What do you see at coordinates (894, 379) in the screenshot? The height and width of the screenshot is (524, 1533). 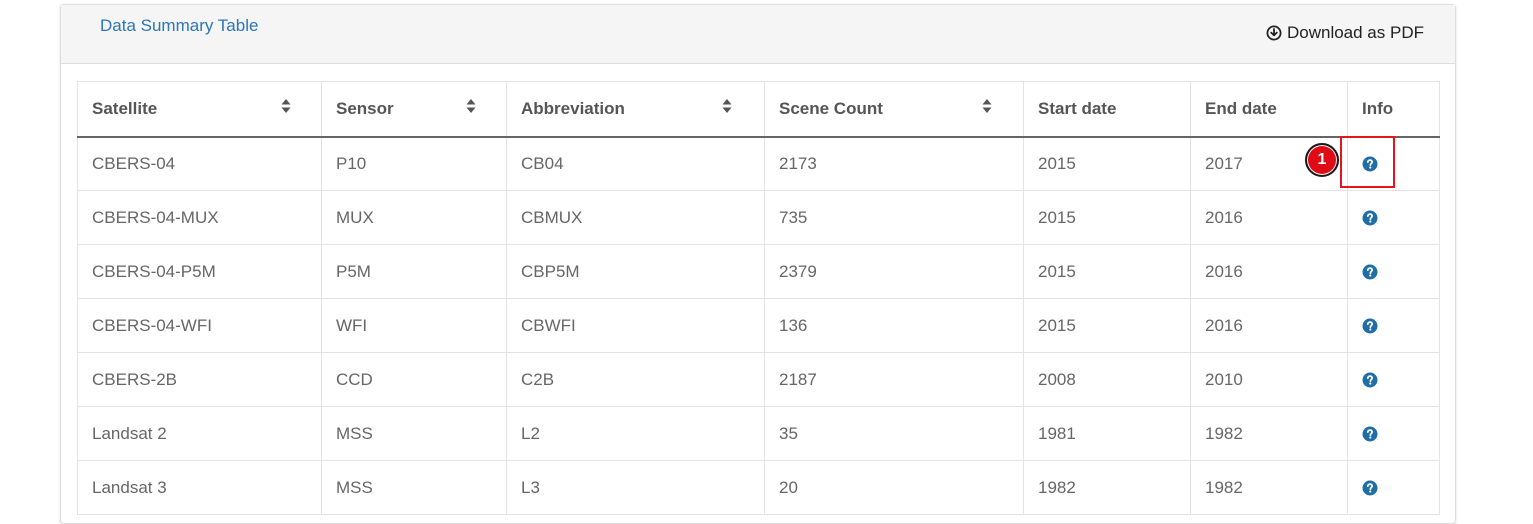 I see `cell-scene-count: 2187` at bounding box center [894, 379].